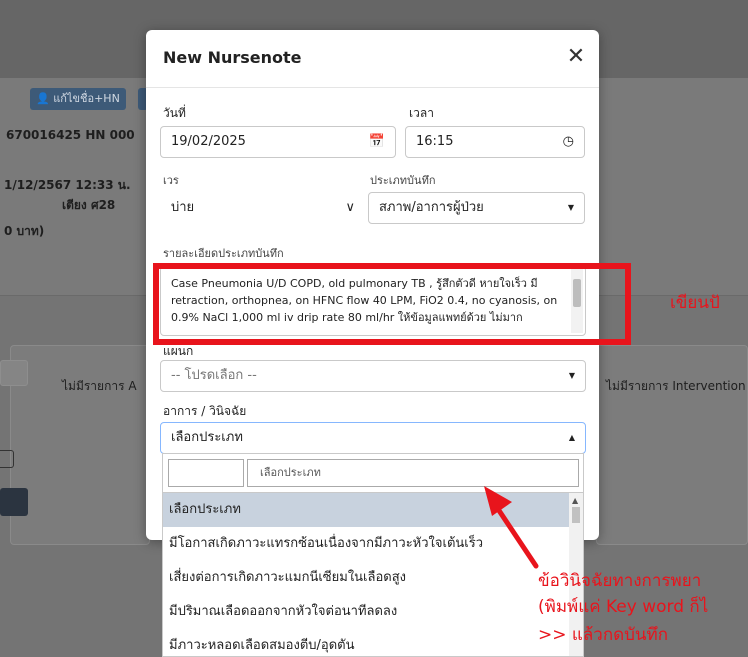  Describe the element at coordinates (350, 207) in the screenshot. I see `chevron-down-icon: ∨` at that location.